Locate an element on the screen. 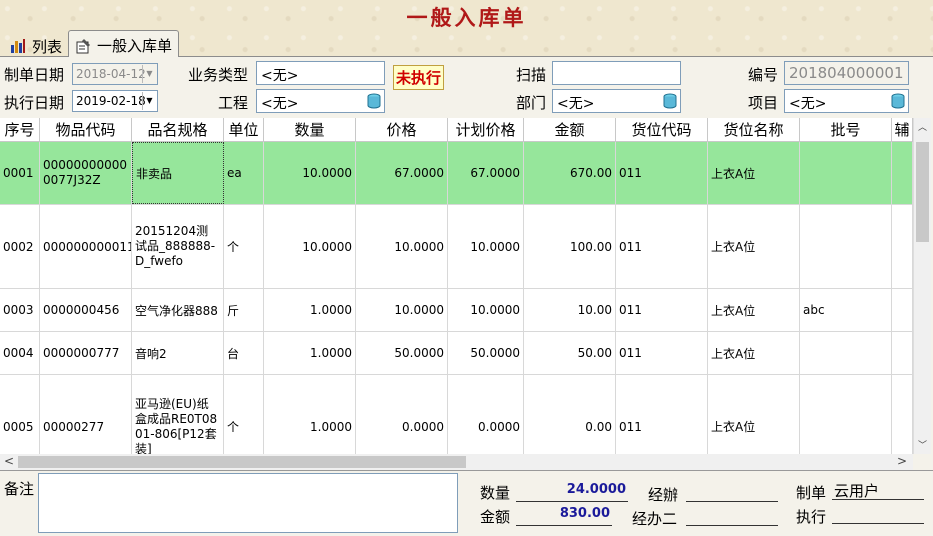 The width and height of the screenshot is (933, 536). cell-unit: ea is located at coordinates (244, 173).